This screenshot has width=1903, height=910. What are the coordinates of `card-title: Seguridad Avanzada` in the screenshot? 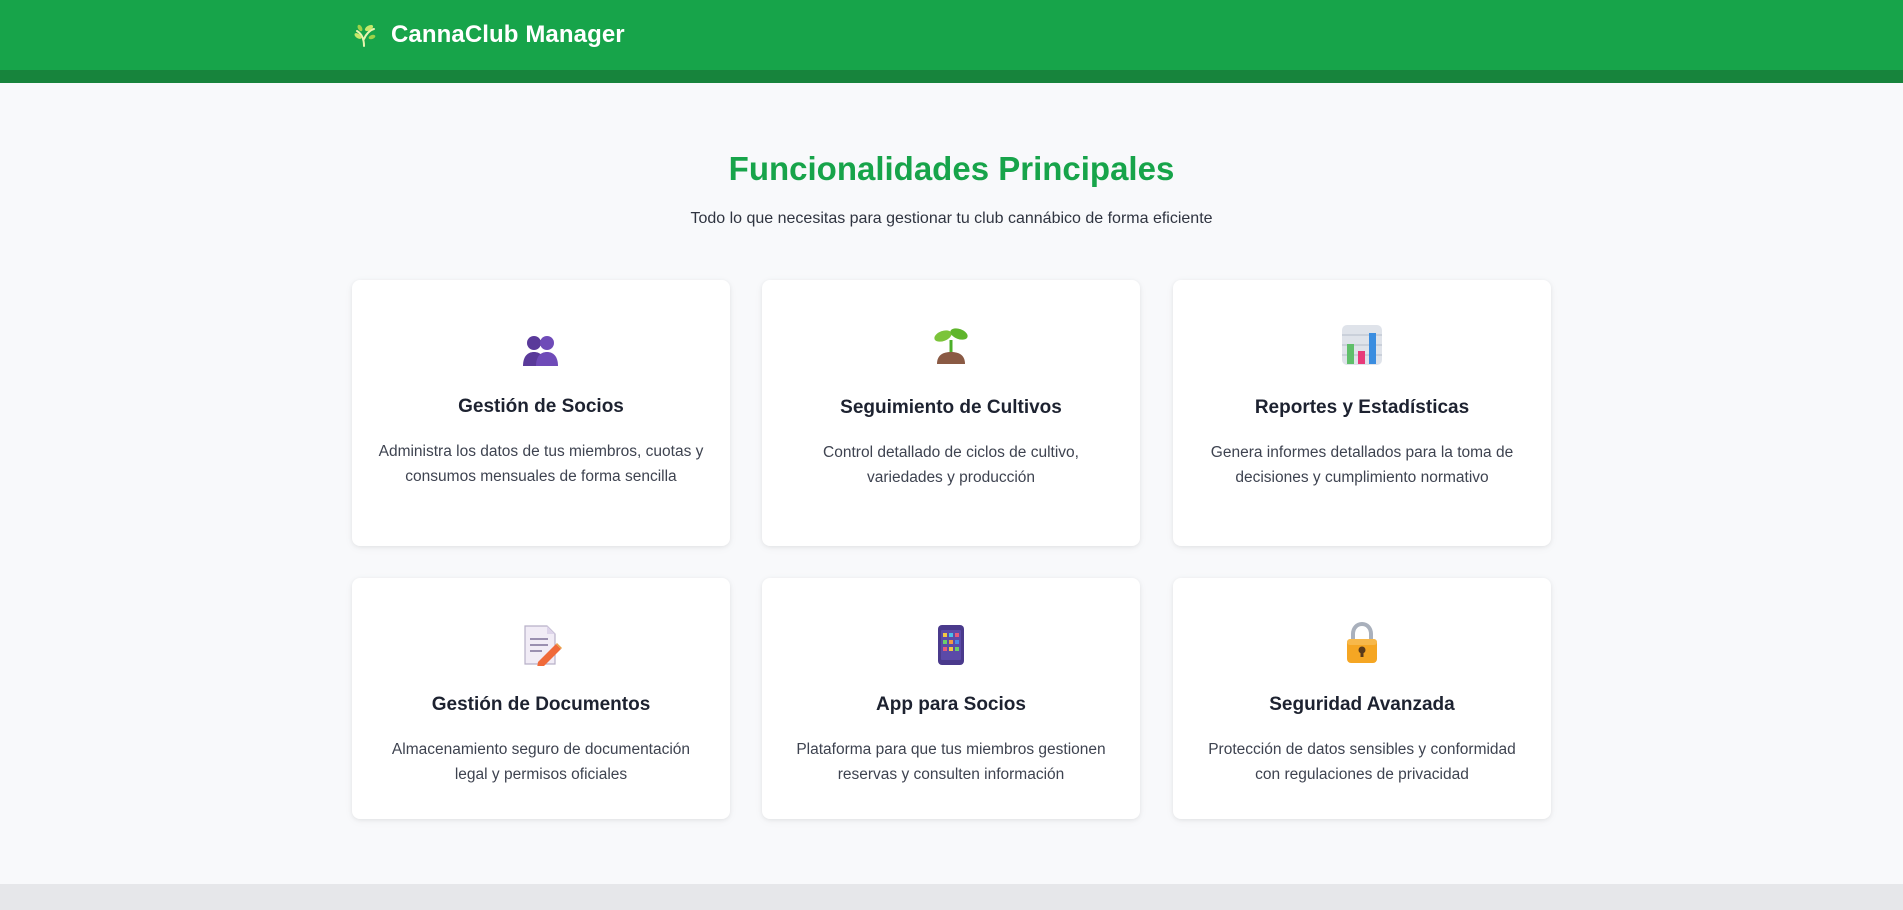 It's located at (1362, 704).